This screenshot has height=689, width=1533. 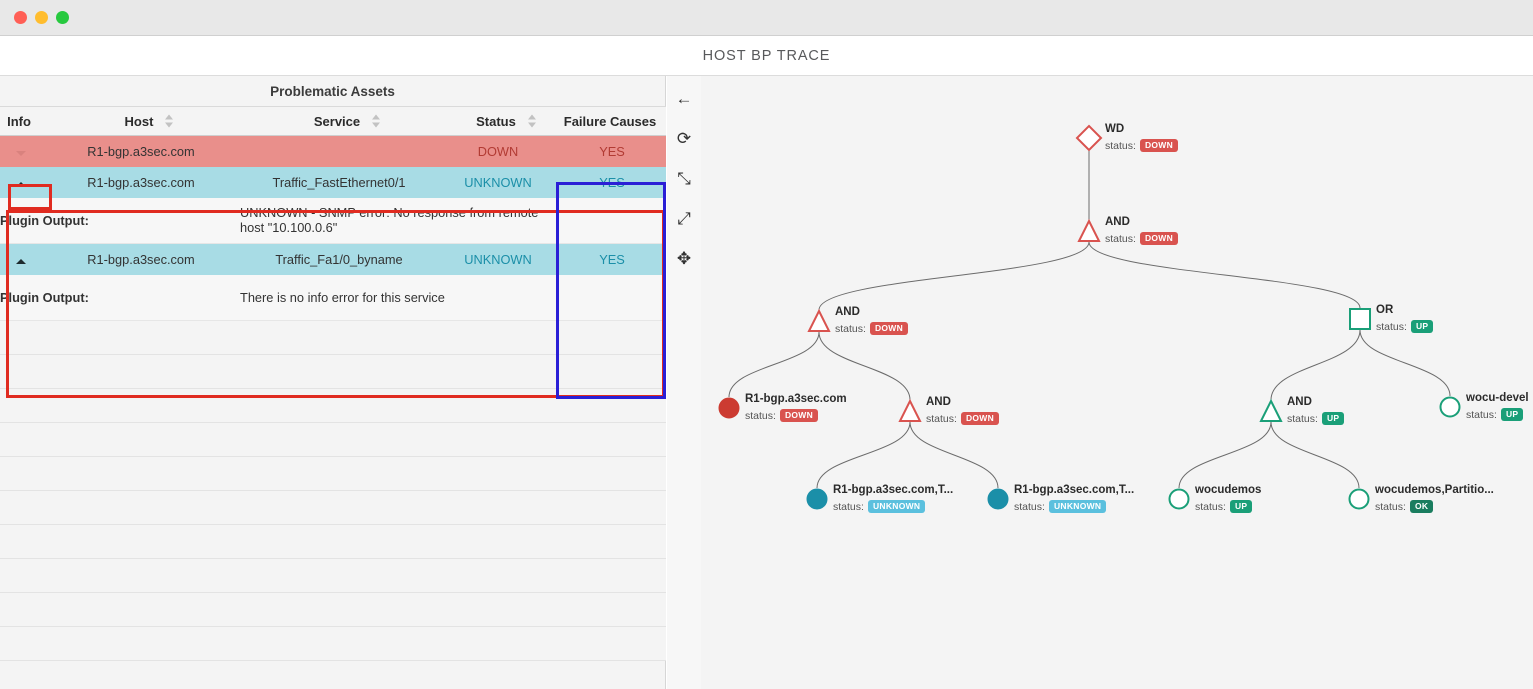 I want to click on tree-node-label: wocudemos, so click(x=1228, y=490).